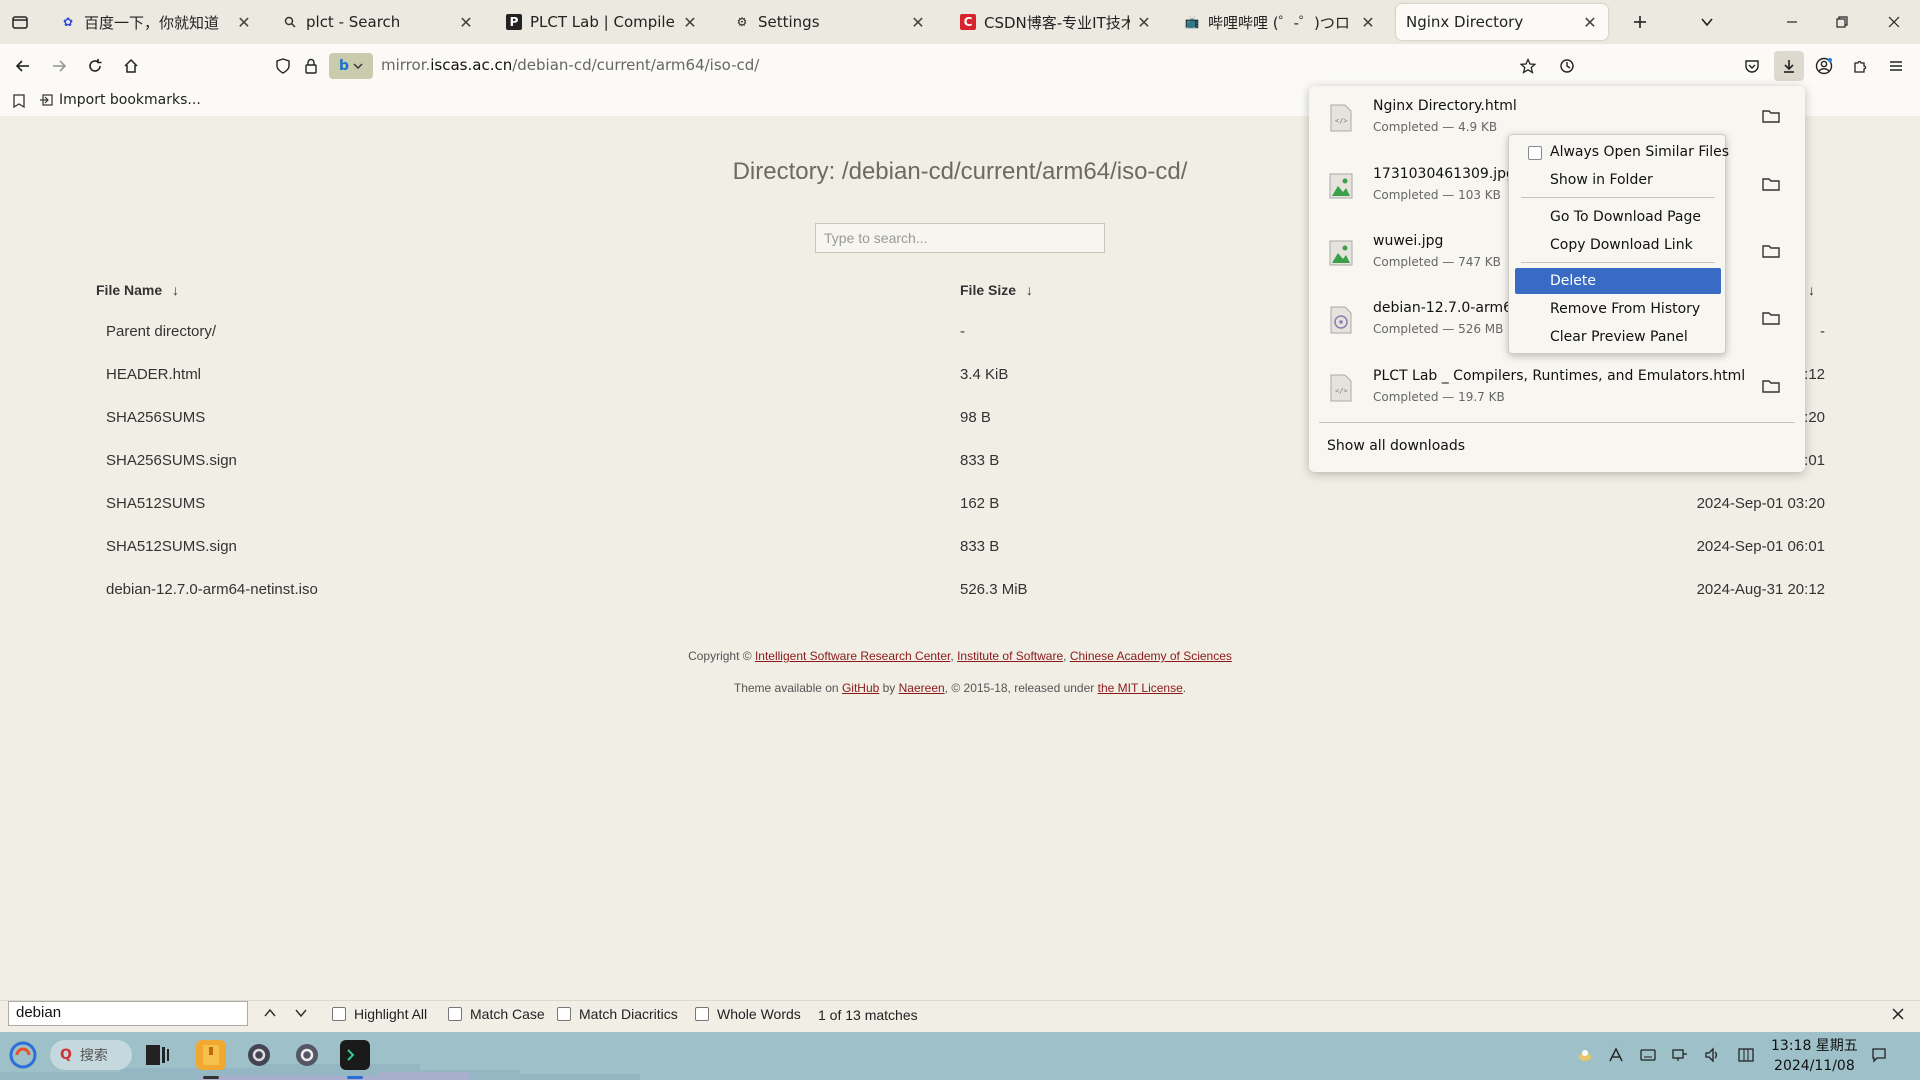 The width and height of the screenshot is (1920, 1080). What do you see at coordinates (1622, 152) in the screenshot?
I see `menu-item-always-open-similar: Always Open Similar Files` at bounding box center [1622, 152].